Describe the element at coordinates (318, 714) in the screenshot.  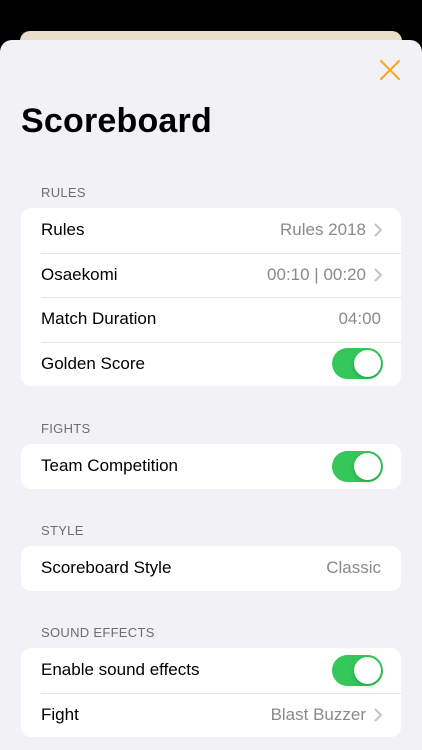
I see `fight-sound-value: Blast Buzzer` at that location.